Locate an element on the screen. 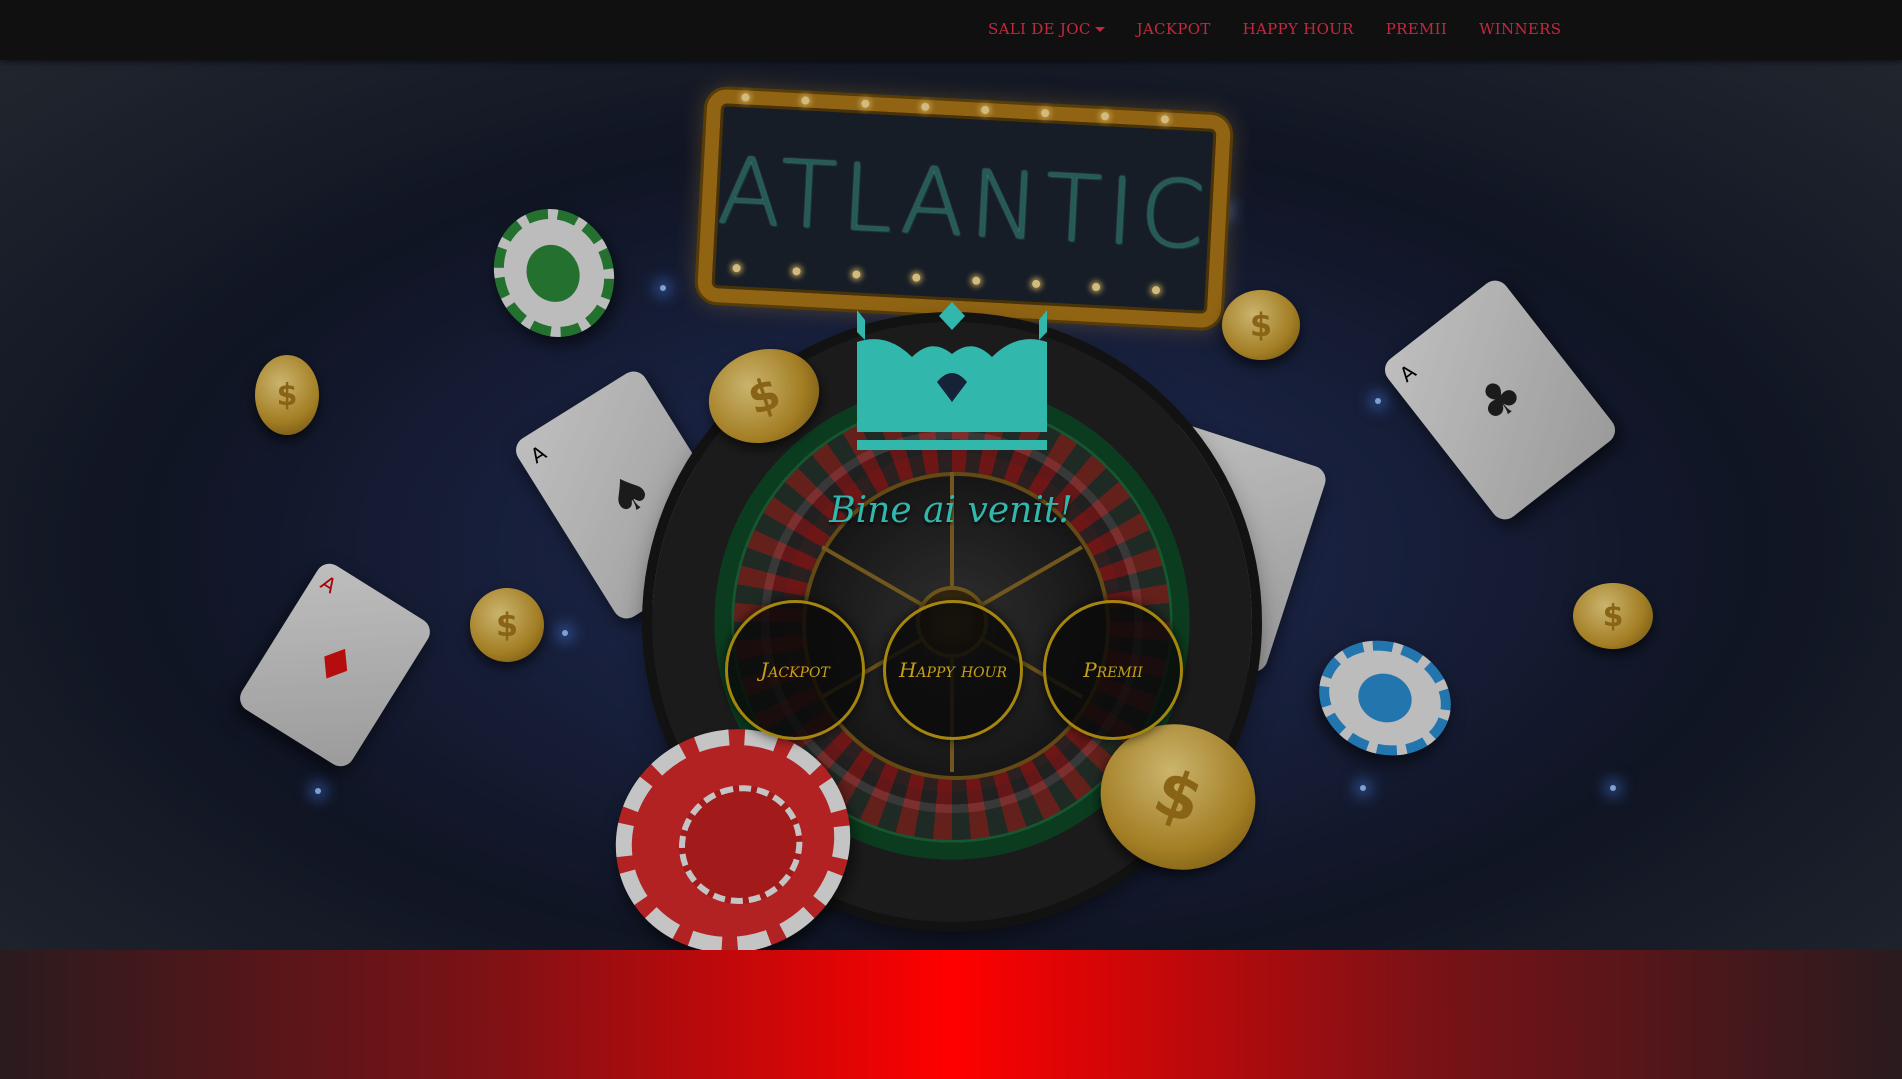  blue-poker-chip is located at coordinates (1385, 698).